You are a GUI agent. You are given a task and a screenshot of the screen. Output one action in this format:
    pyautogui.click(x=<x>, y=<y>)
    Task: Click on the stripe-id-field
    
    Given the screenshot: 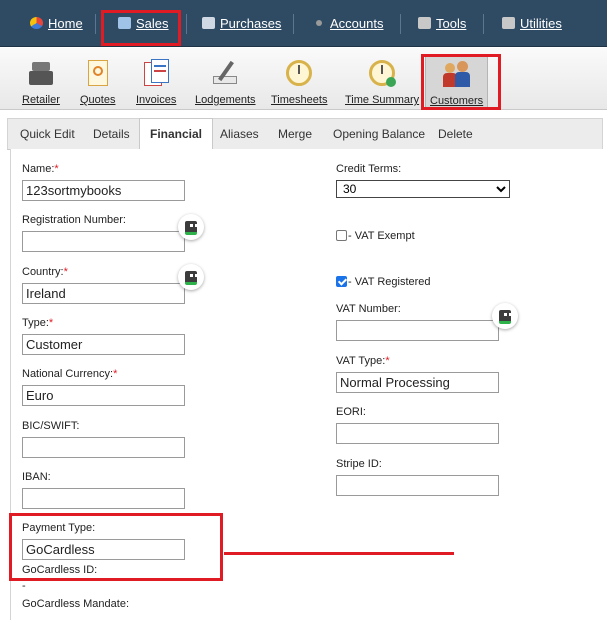 What is the action you would take?
    pyautogui.click(x=417, y=485)
    